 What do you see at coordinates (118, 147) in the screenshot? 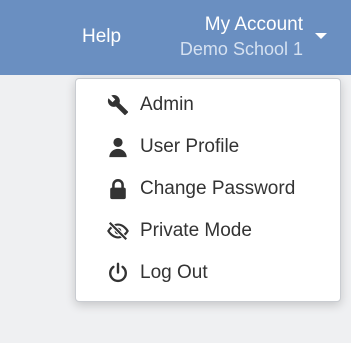
I see `user-icon` at bounding box center [118, 147].